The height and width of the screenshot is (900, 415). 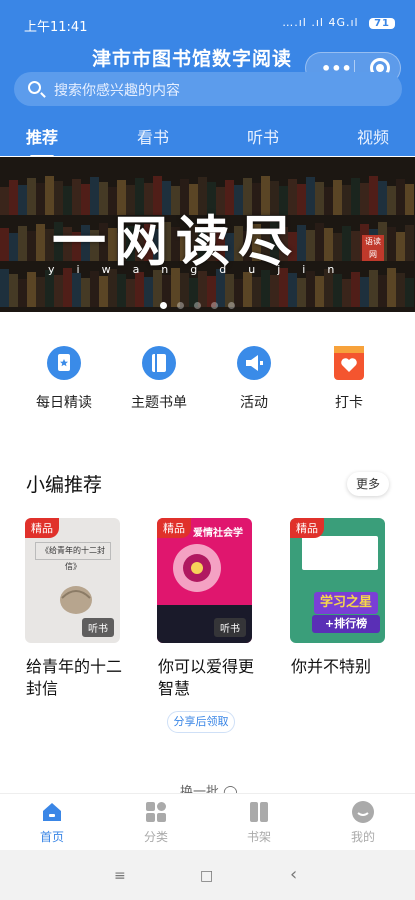 I want to click on tab-category: 分类, so click(x=156, y=822).